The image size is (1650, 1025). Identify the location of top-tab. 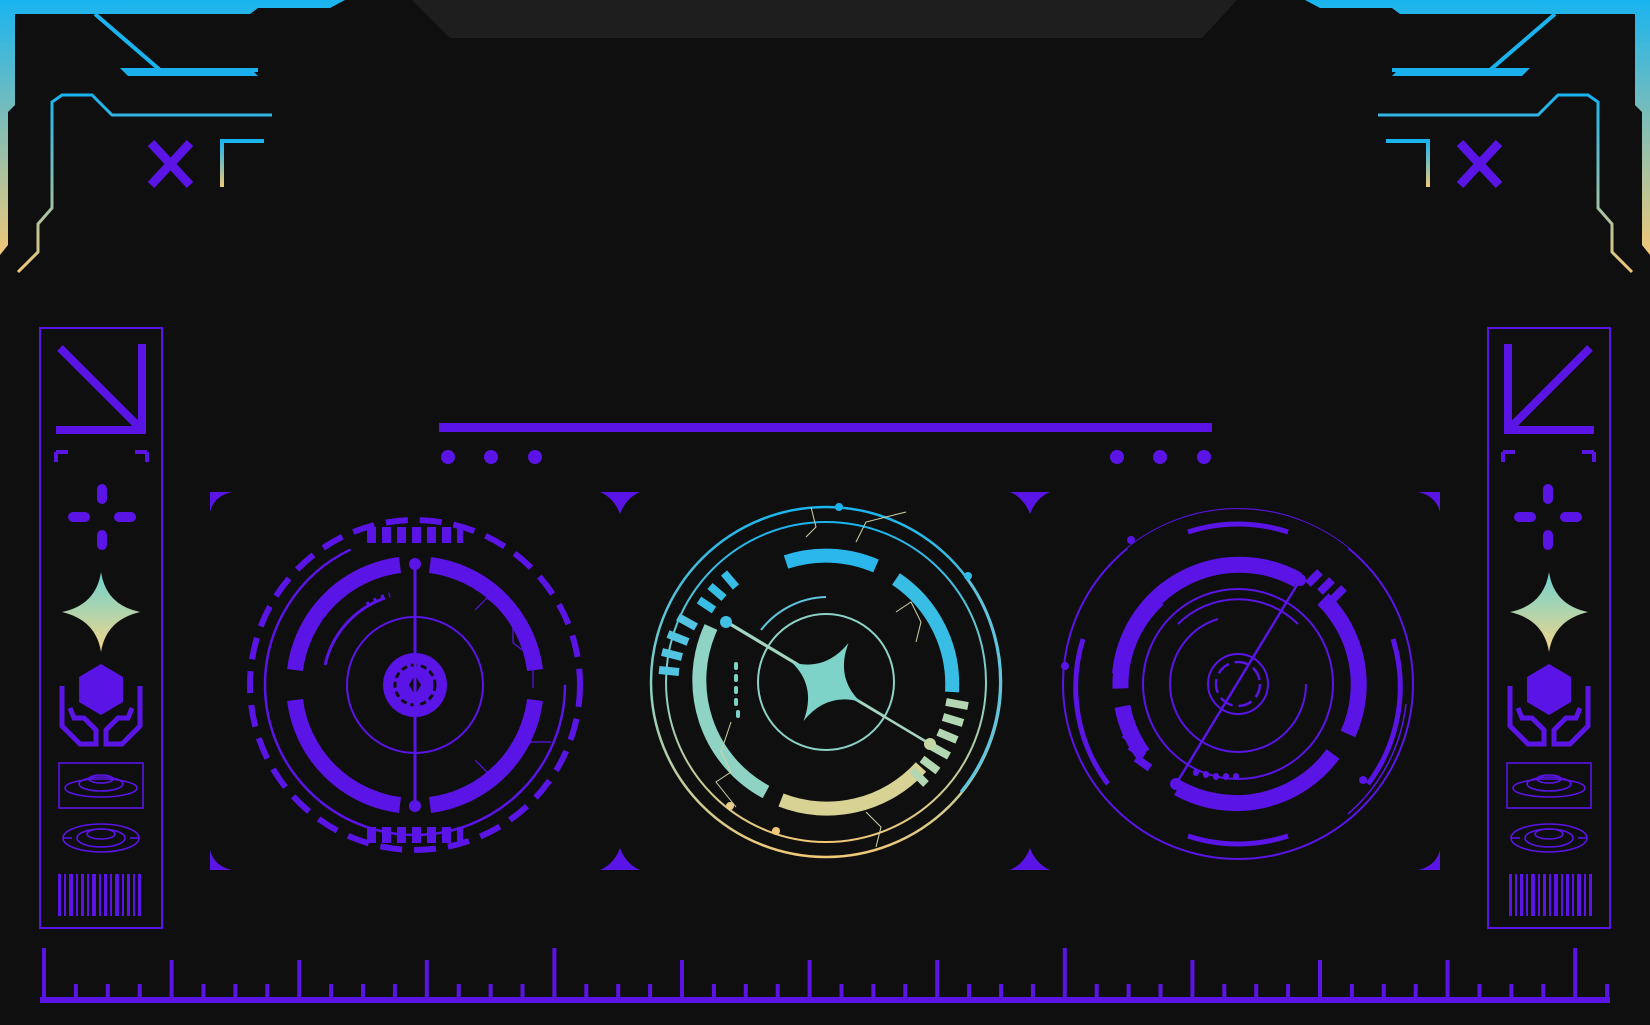
(824, 19).